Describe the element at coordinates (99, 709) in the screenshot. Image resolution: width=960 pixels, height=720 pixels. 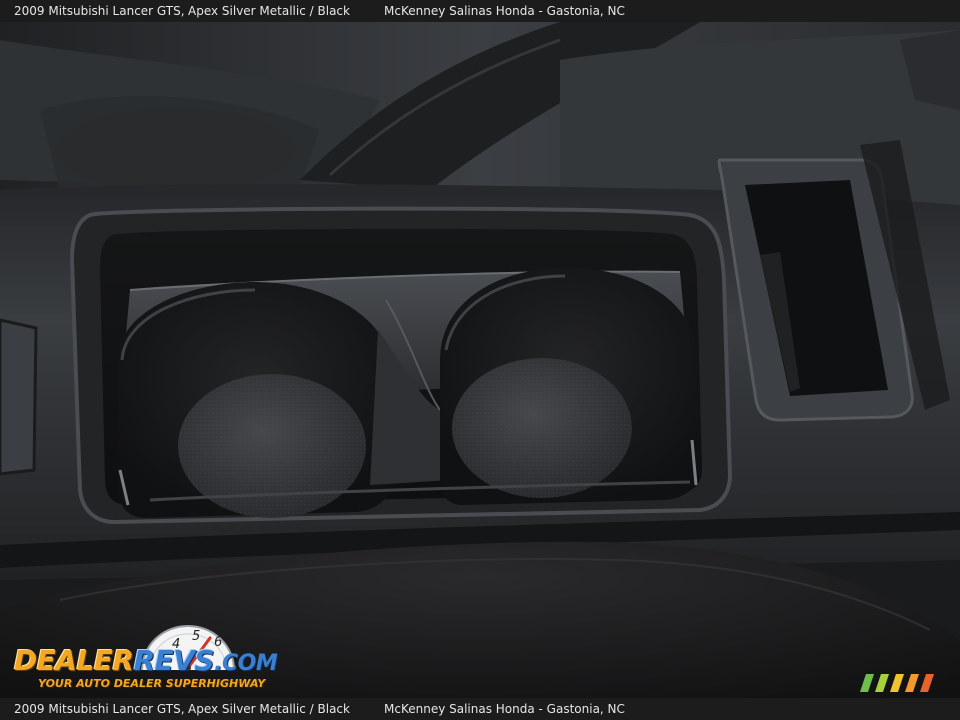
I see `caption-bottom-model: 2009 Mitsubishi Lancer GTS,` at that location.